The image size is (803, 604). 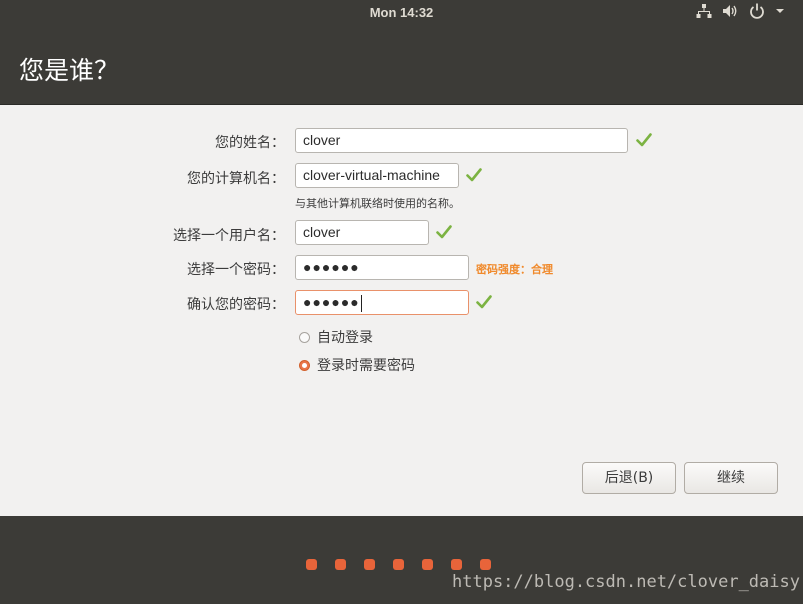 I want to click on confirm-password-label: 确认您的密码：, so click(x=236, y=305).